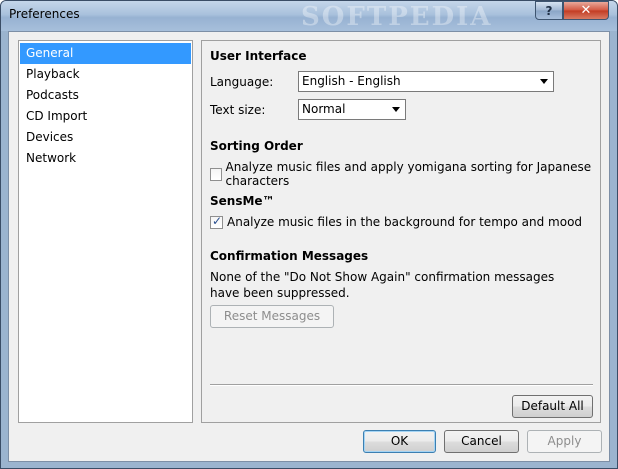 This screenshot has width=618, height=469. Describe the element at coordinates (481, 441) in the screenshot. I see `cancel-button: Cancel` at that location.